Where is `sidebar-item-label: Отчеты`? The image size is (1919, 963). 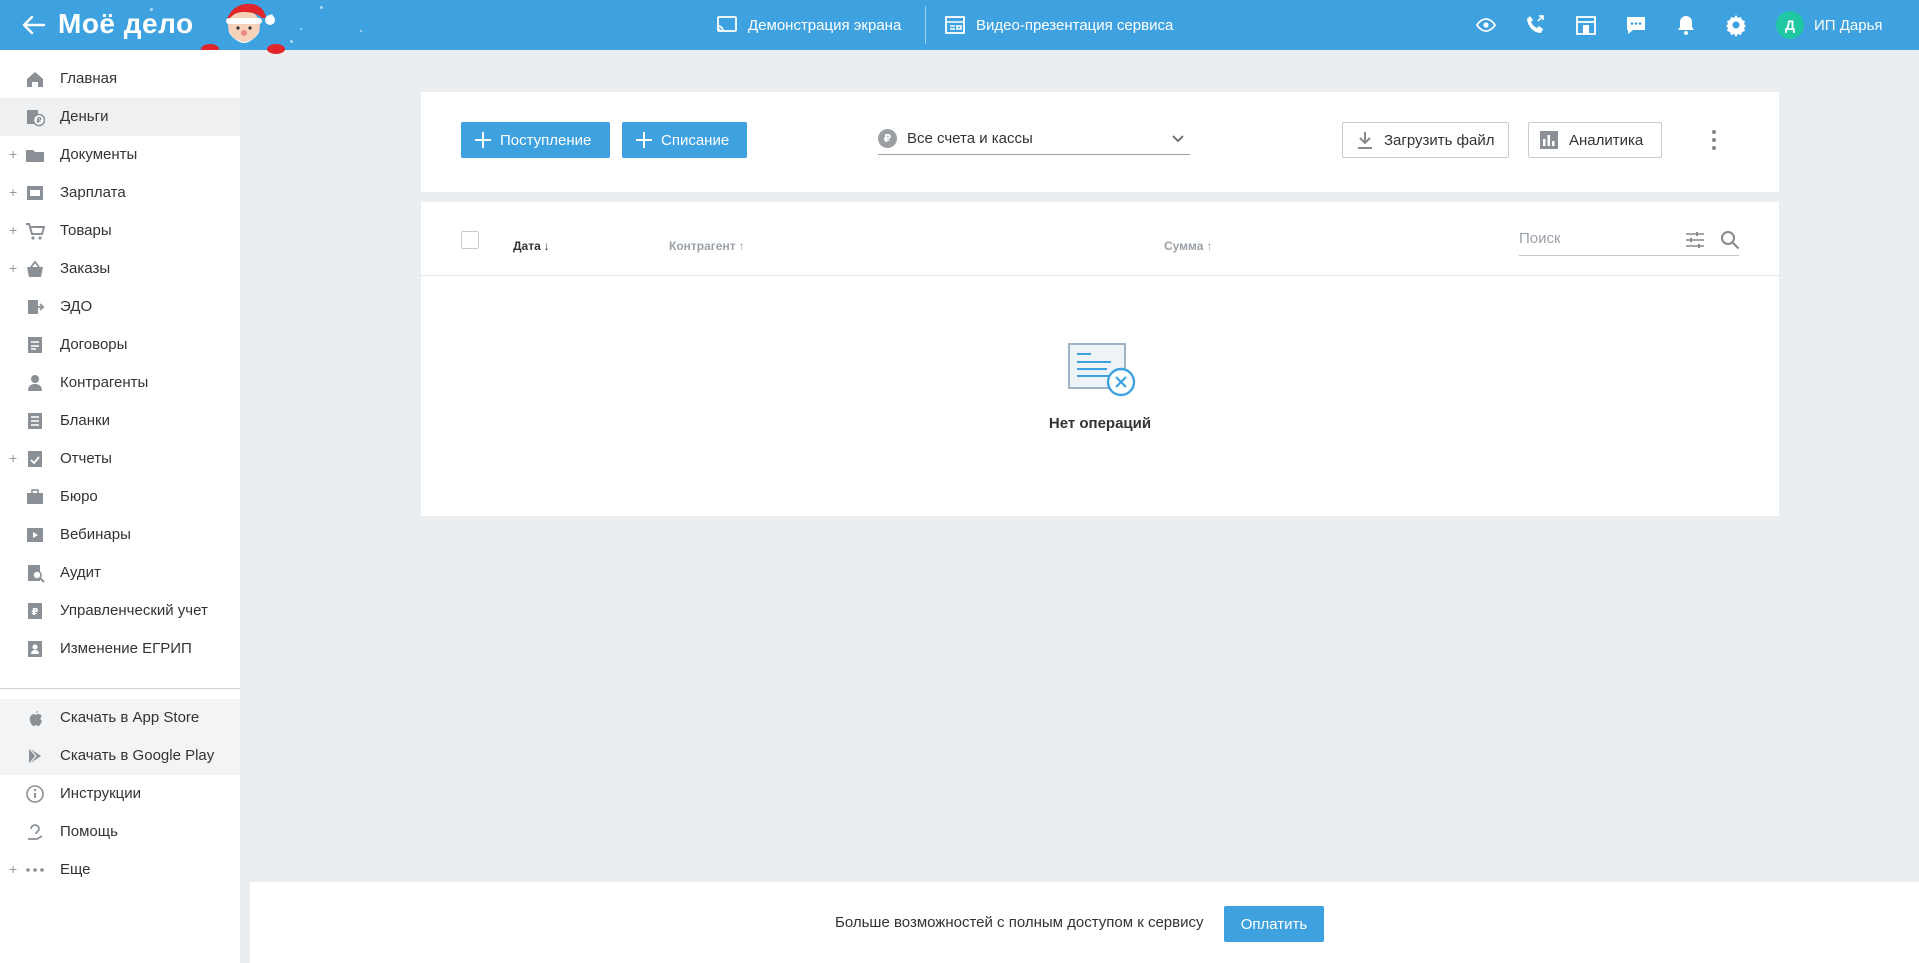
sidebar-item-label: Отчеты is located at coordinates (86, 458).